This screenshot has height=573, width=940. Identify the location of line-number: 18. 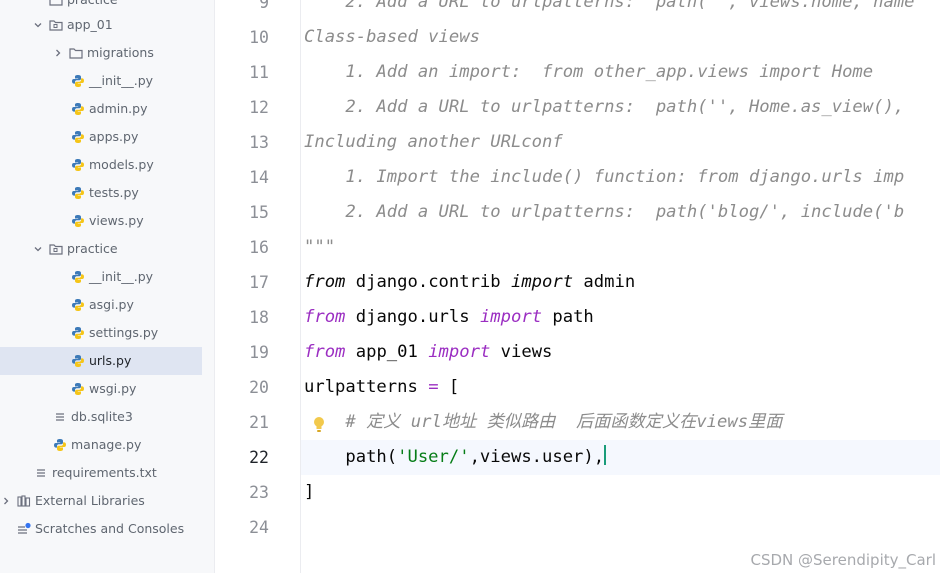
(259, 317).